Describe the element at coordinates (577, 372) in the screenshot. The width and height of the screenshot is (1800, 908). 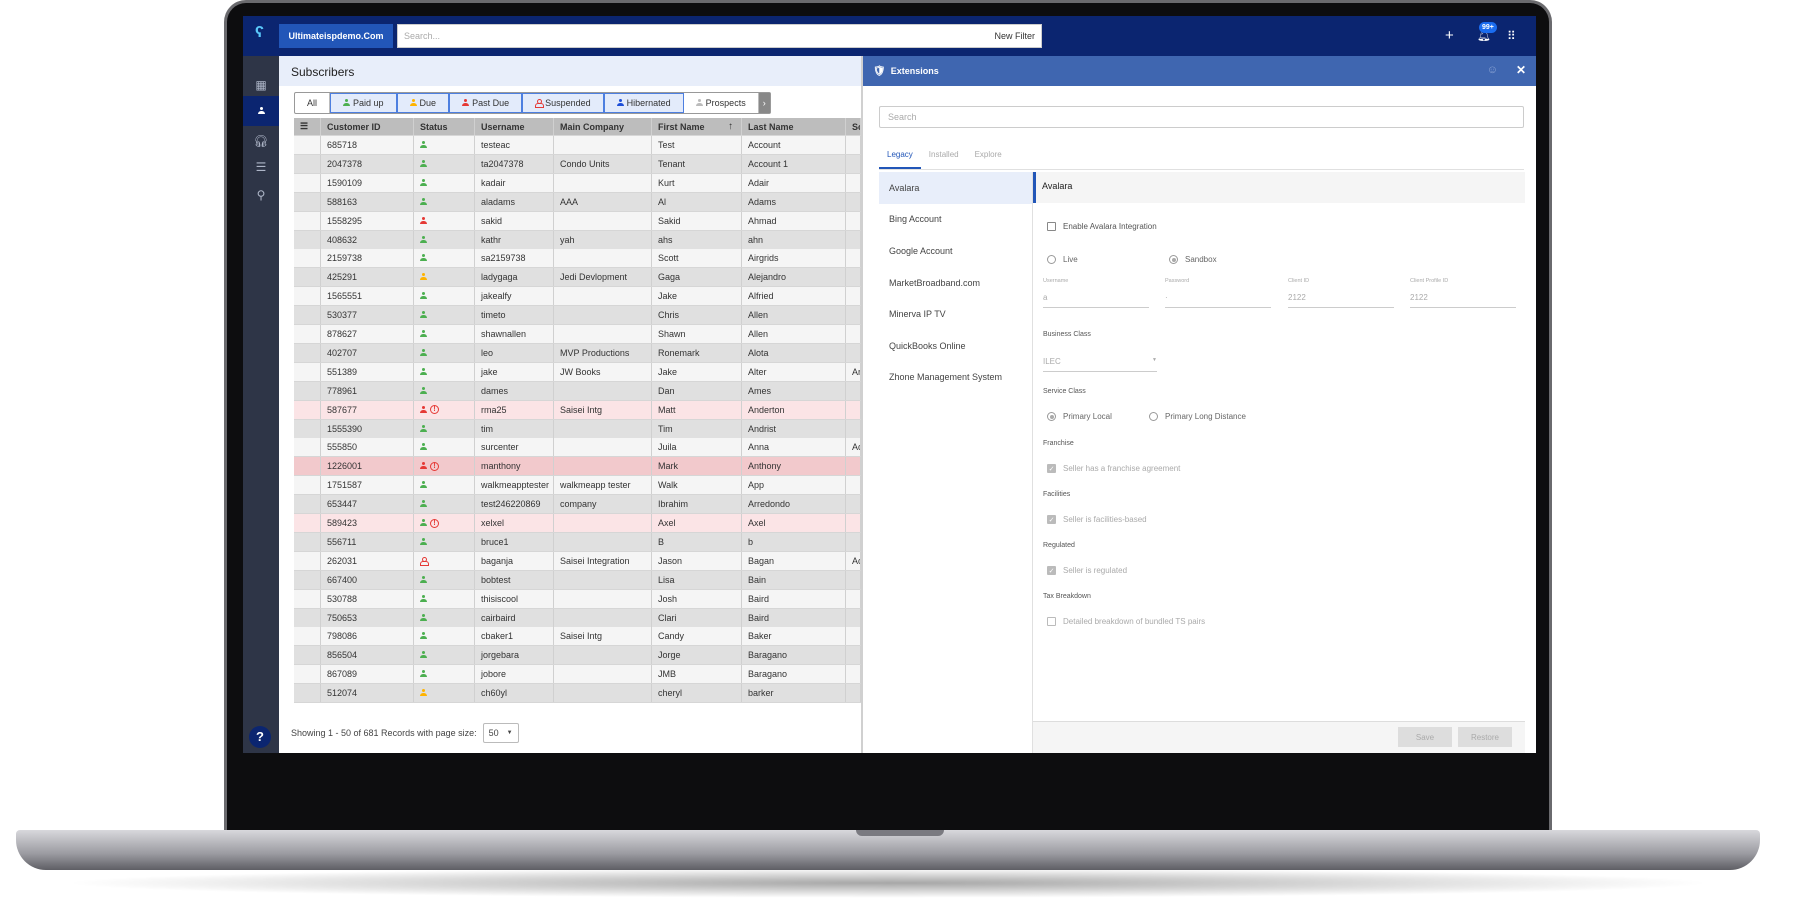
I see `table-row: 551389 jake JW Books Jake Alter Ar` at that location.